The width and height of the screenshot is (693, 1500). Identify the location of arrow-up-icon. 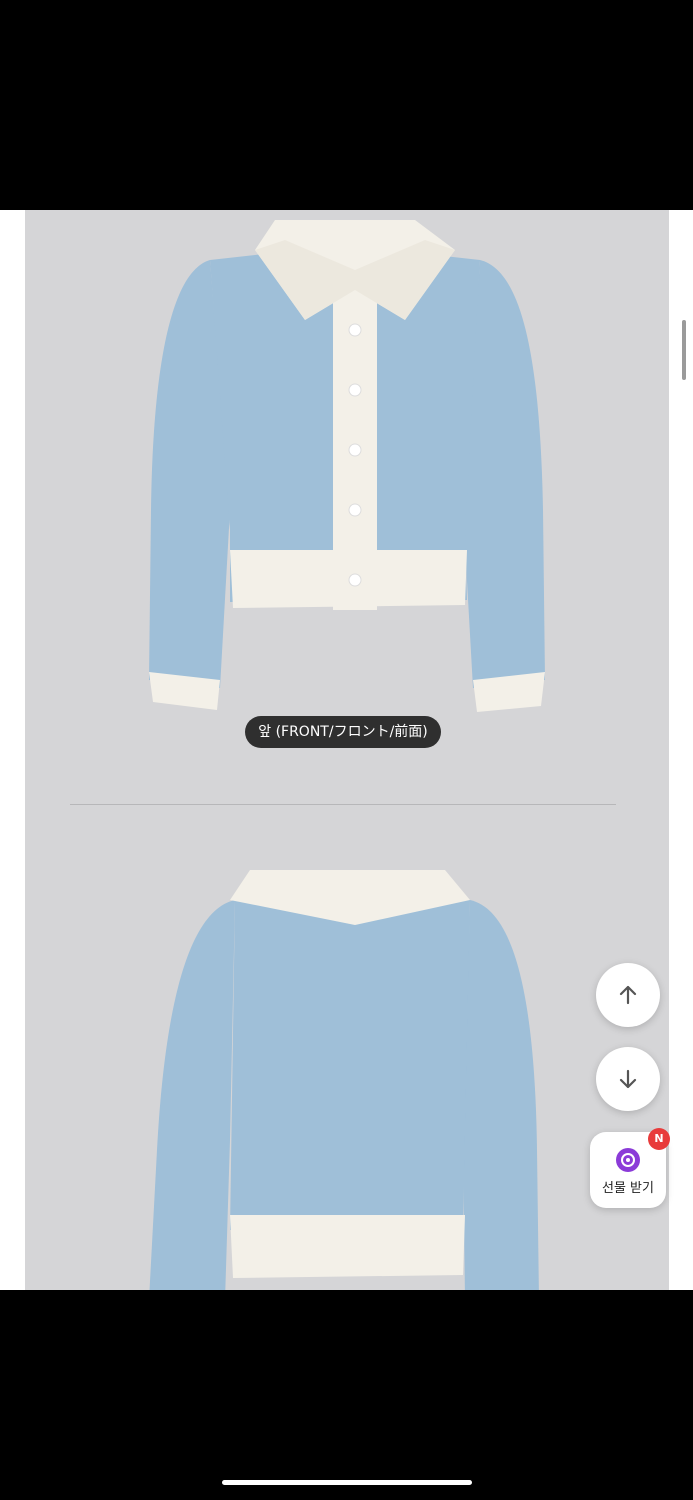
(628, 995).